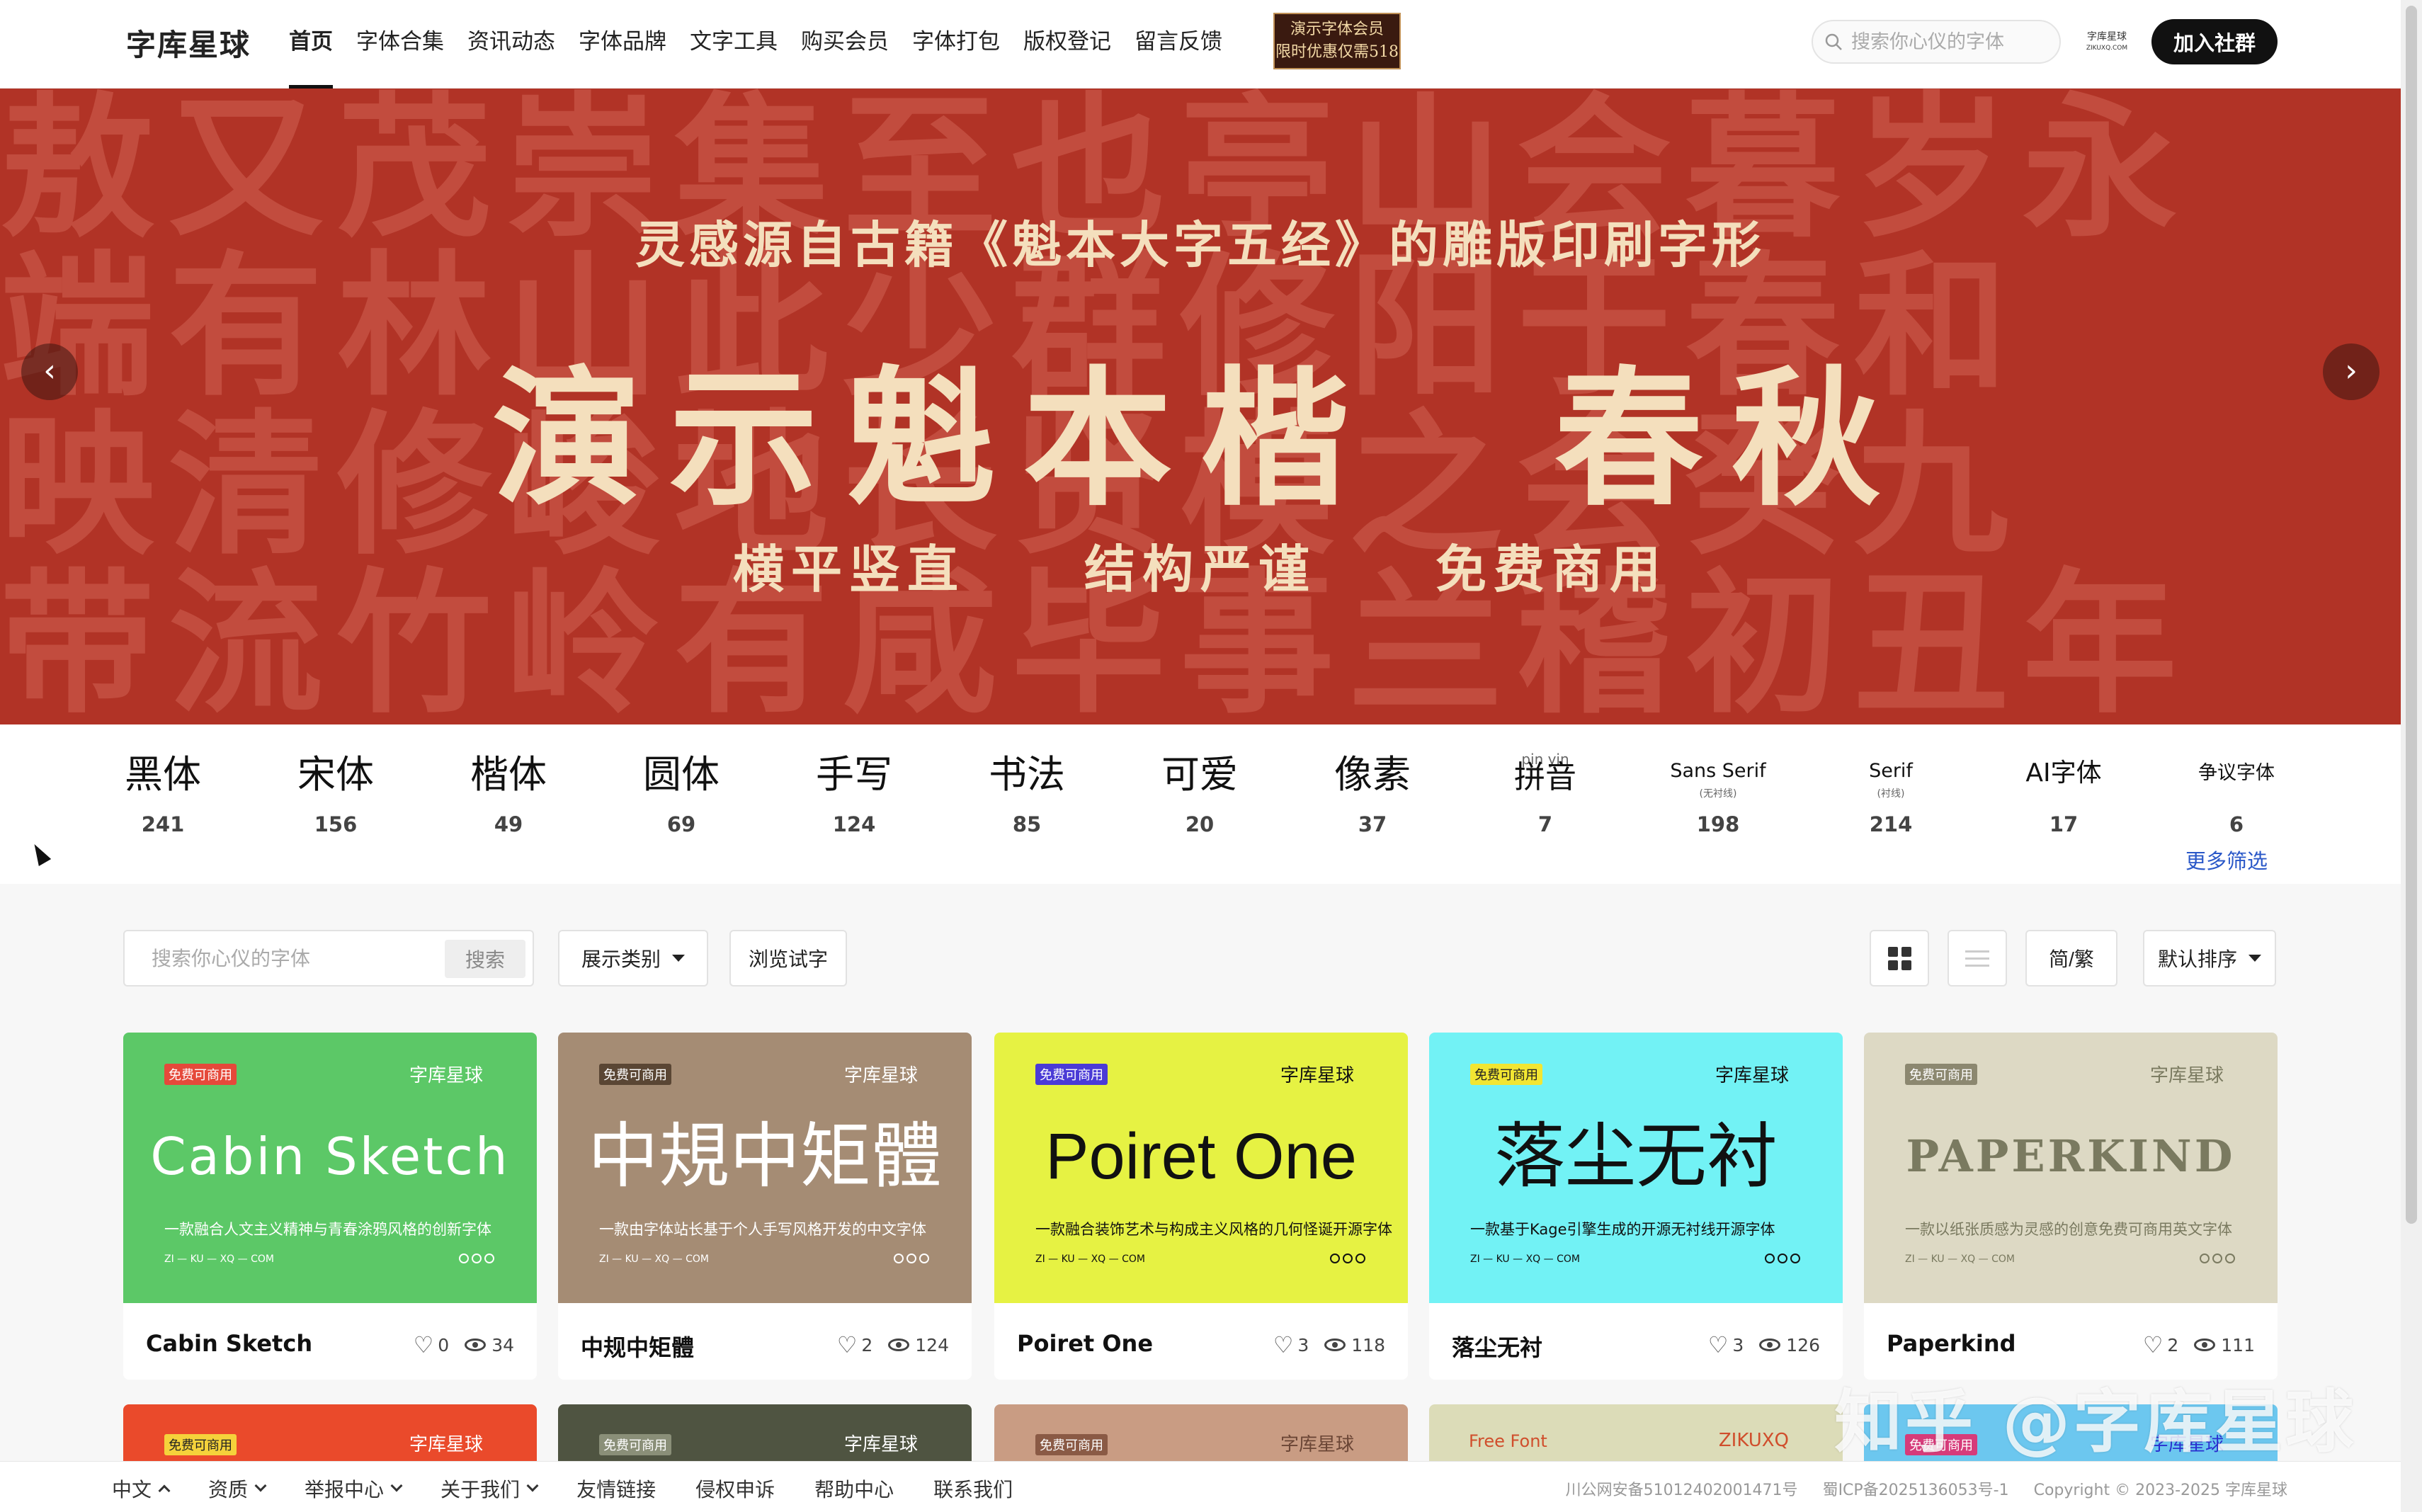  I want to click on banner-next-arrow-icon: ›, so click(2352, 371).